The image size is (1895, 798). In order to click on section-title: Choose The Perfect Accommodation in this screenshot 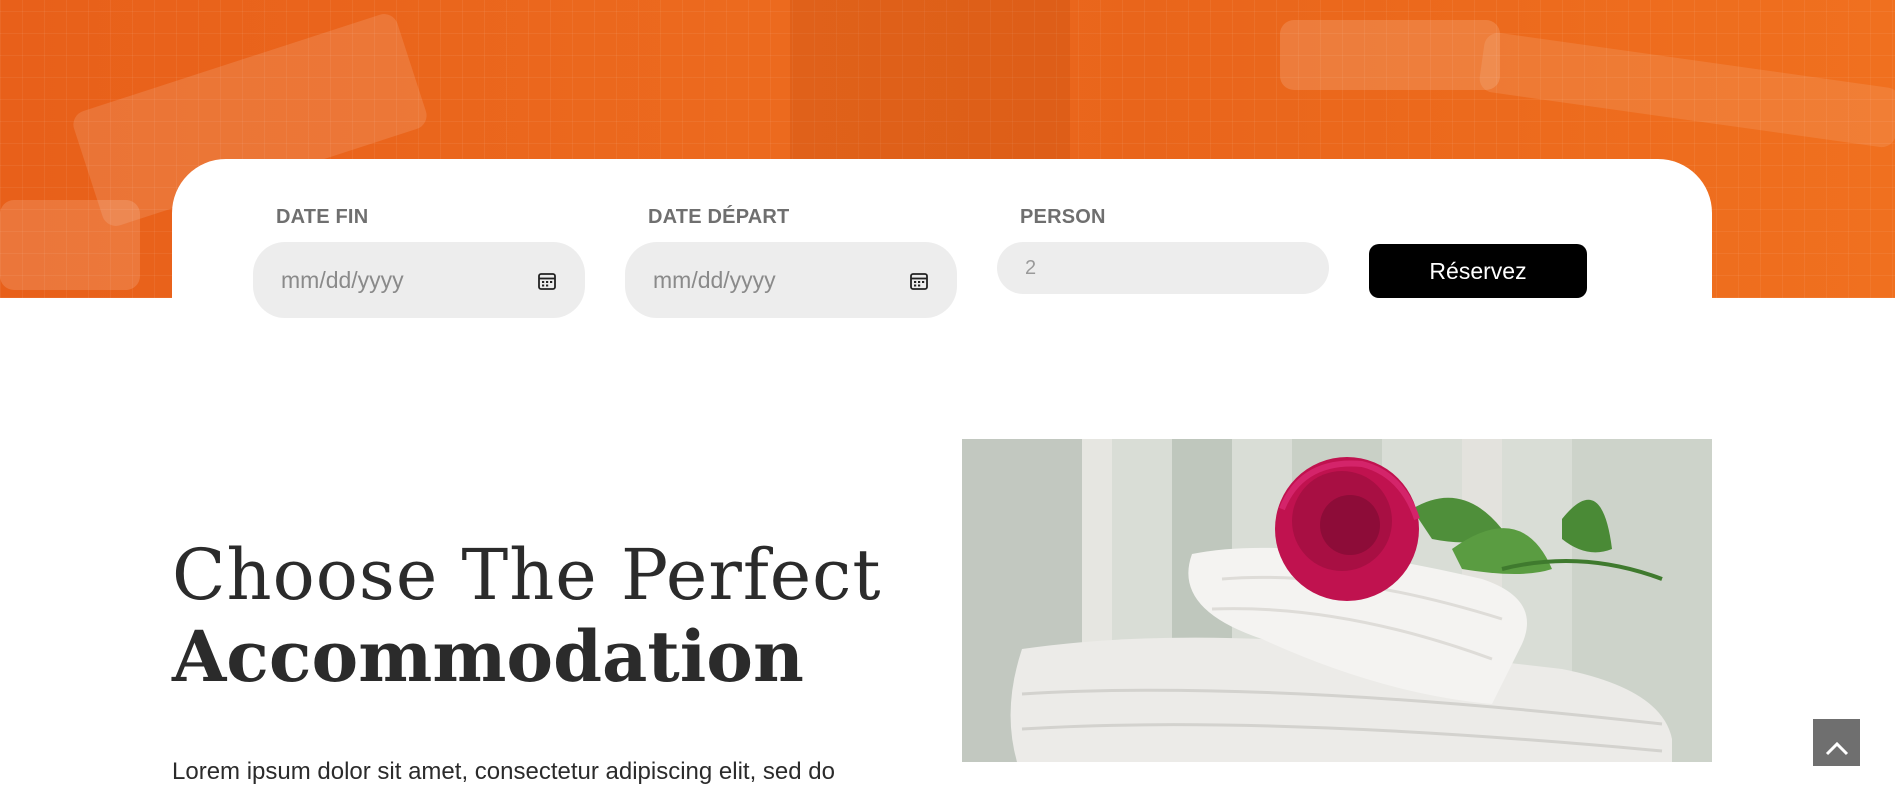, I will do `click(527, 616)`.